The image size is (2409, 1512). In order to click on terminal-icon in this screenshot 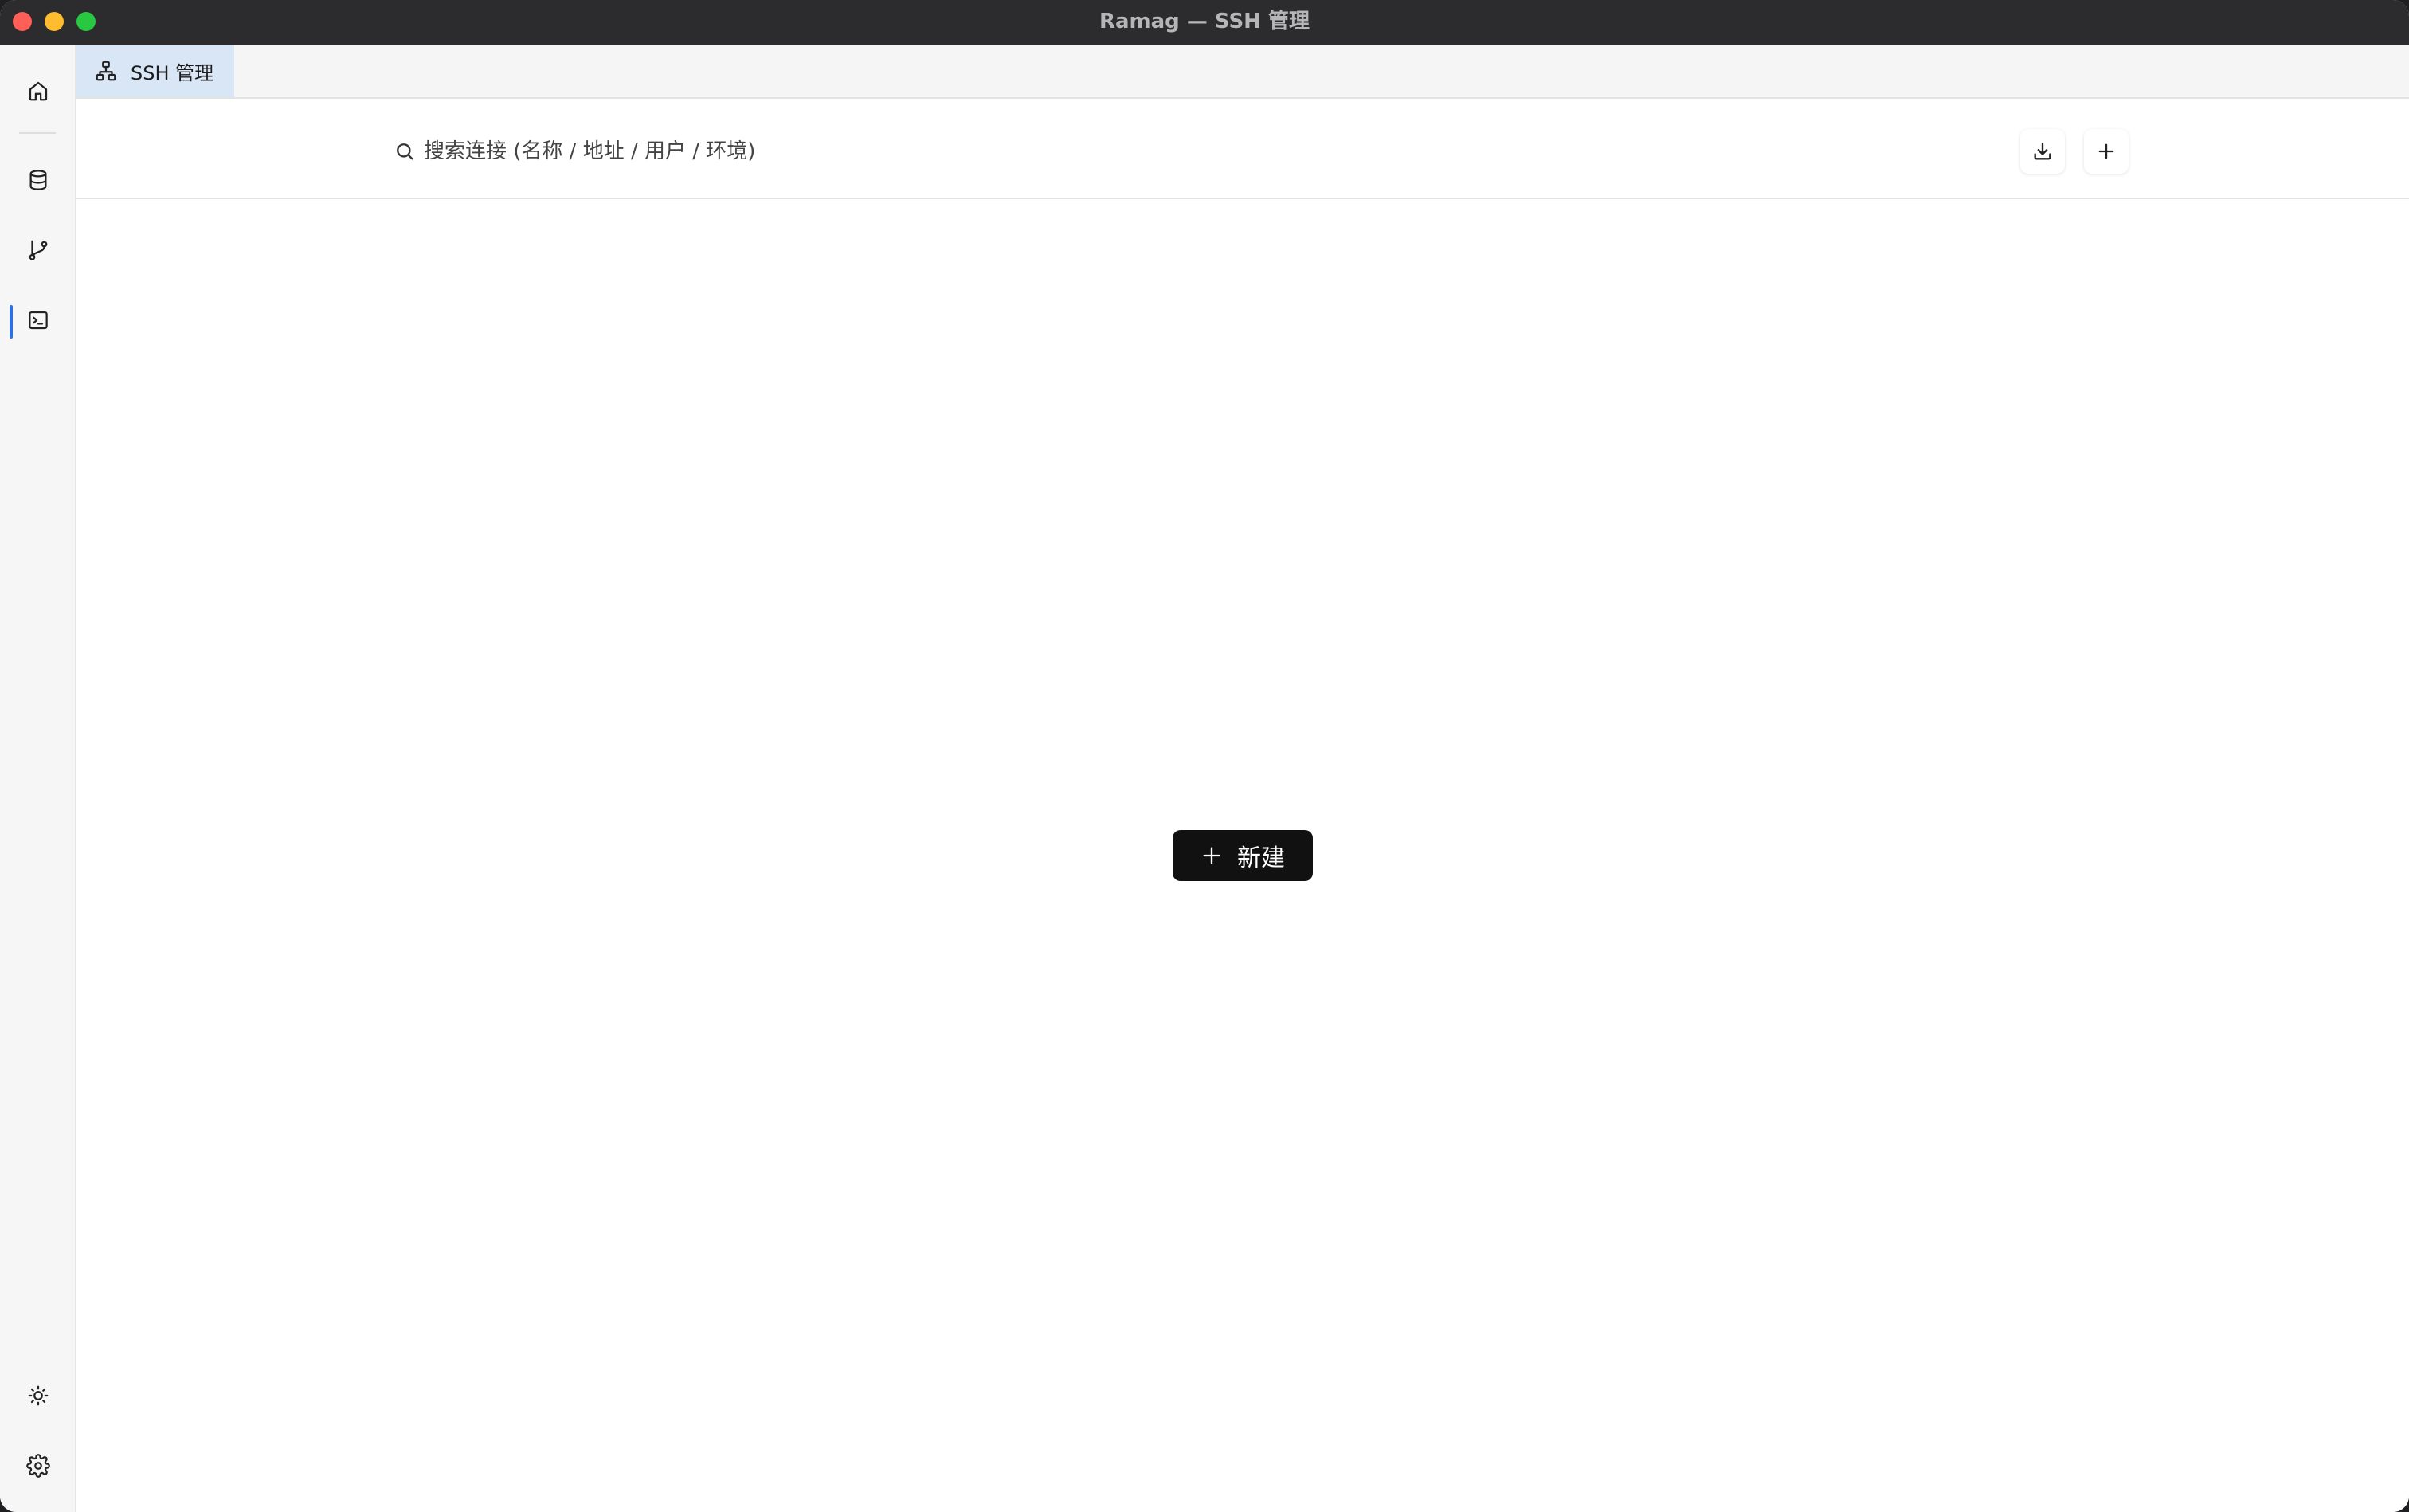, I will do `click(38, 320)`.